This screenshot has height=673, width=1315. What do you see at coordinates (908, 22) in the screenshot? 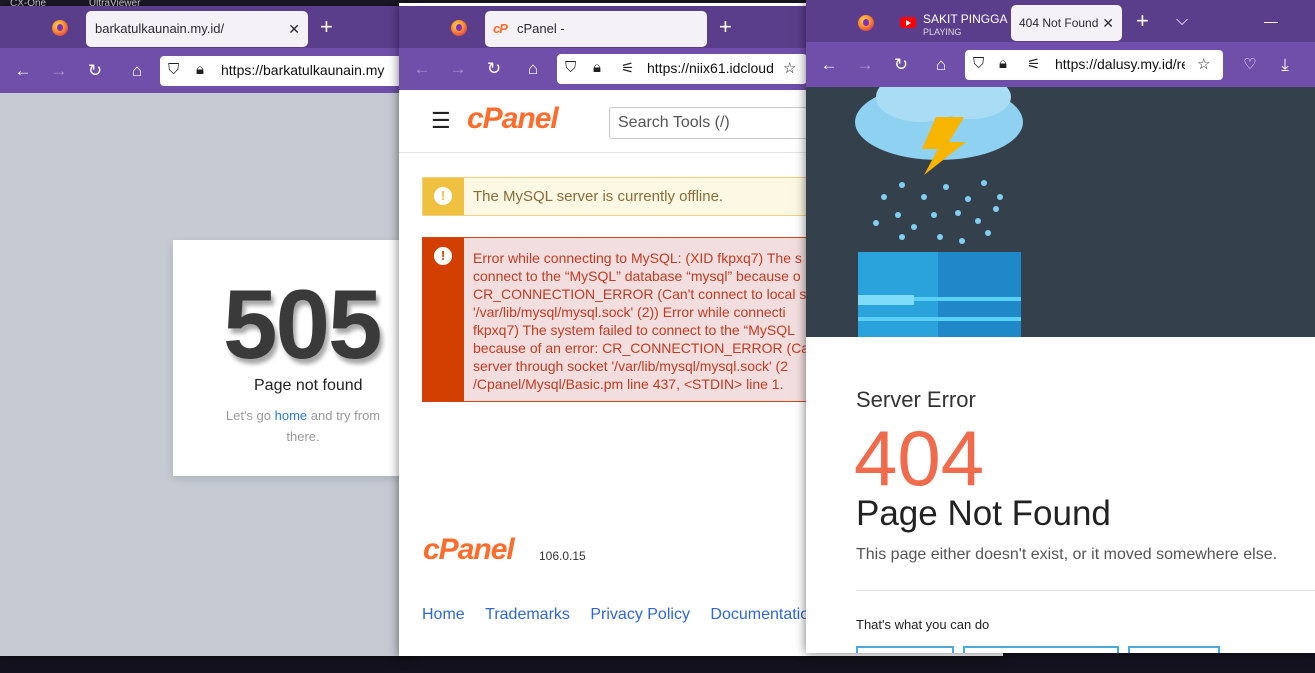
I see `youtube-icon` at bounding box center [908, 22].